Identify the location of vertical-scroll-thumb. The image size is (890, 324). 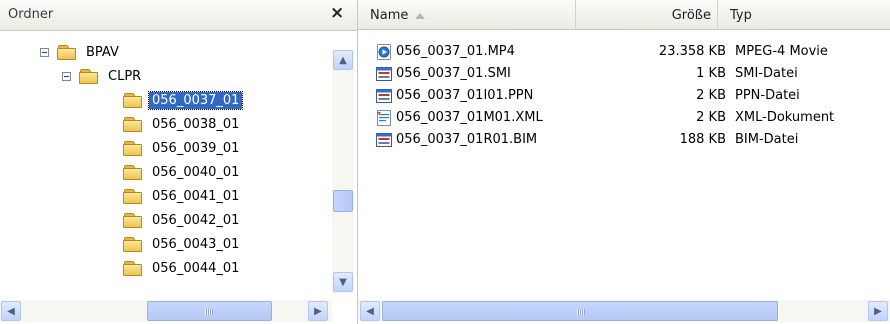
(343, 201).